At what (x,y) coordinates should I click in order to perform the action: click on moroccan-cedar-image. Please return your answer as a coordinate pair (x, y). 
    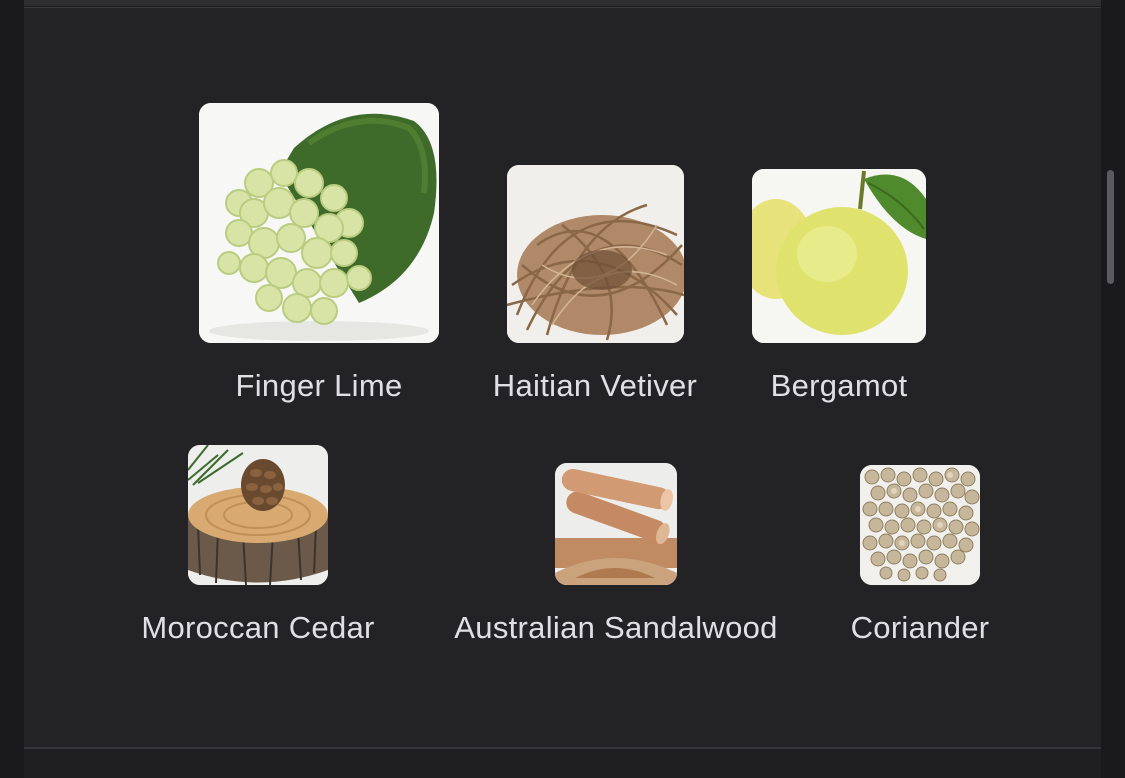
    Looking at the image, I should click on (258, 515).